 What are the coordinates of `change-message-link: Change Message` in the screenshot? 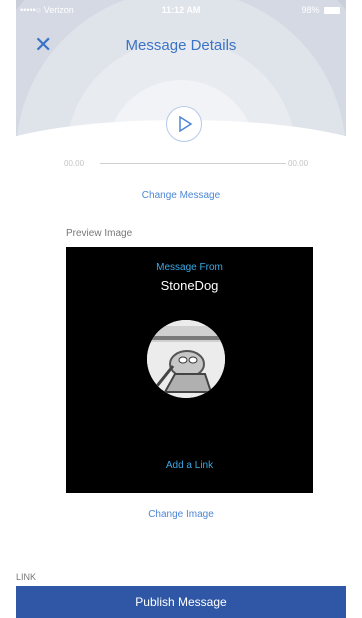 It's located at (181, 195).